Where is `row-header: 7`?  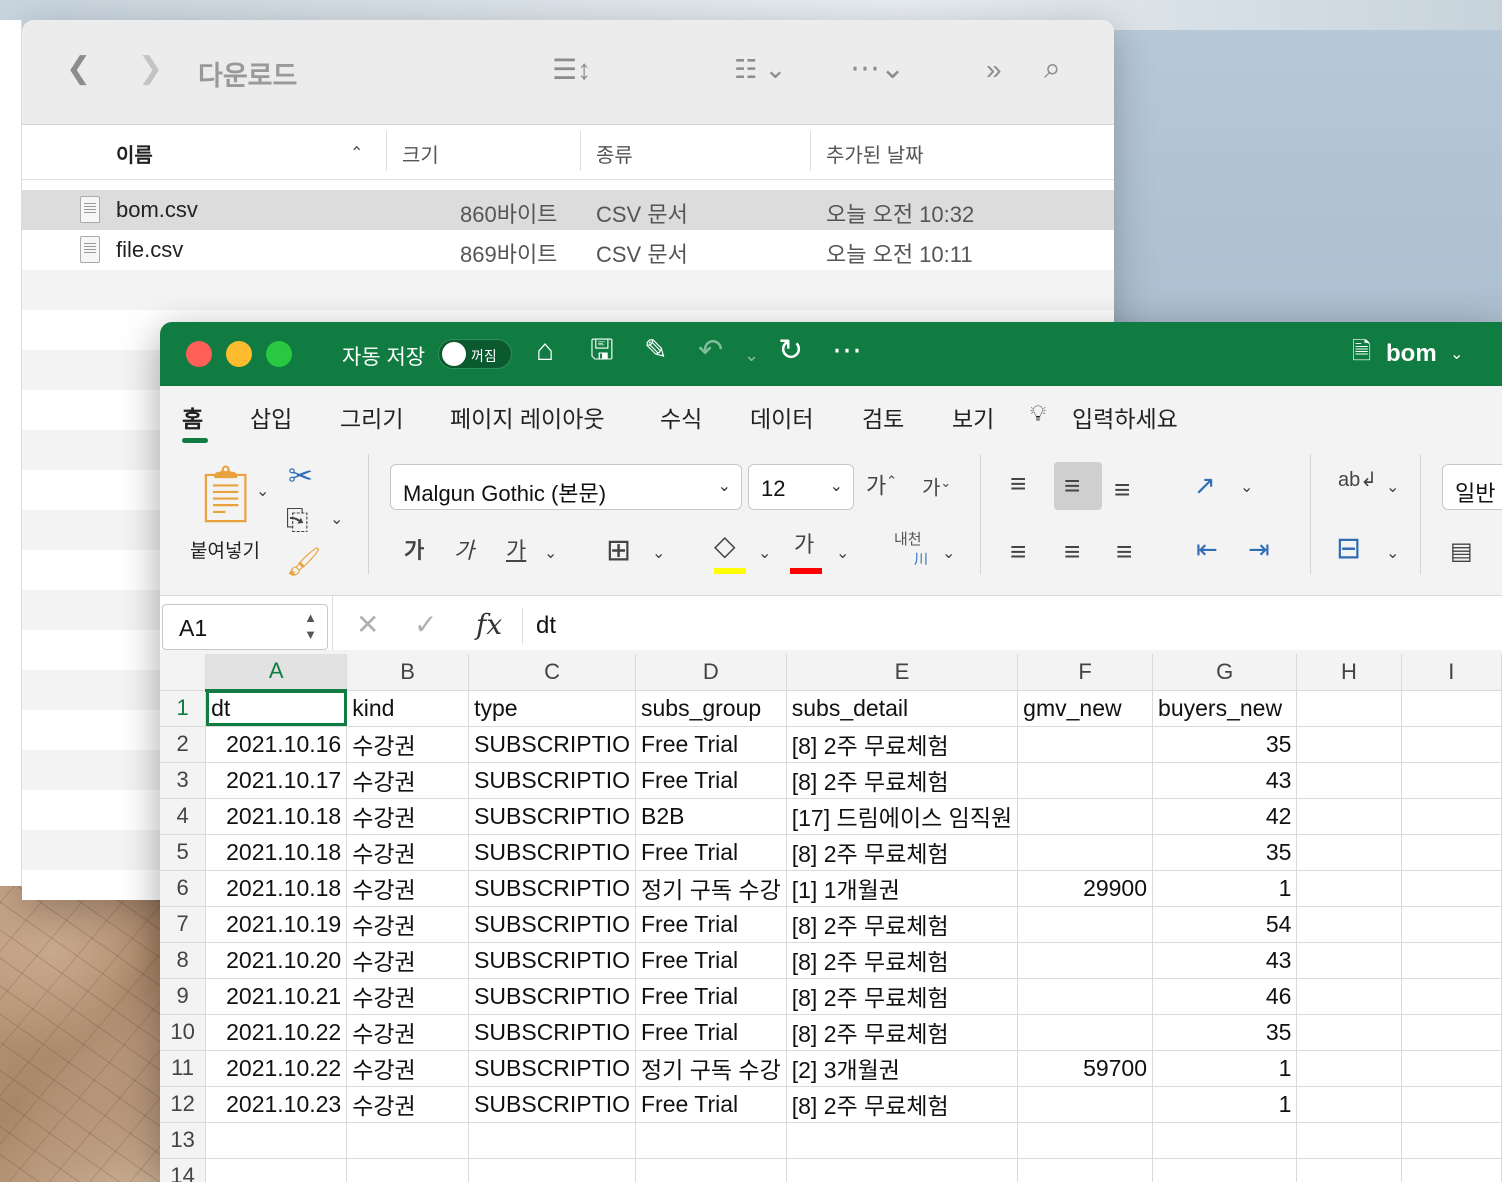 row-header: 7 is located at coordinates (183, 924).